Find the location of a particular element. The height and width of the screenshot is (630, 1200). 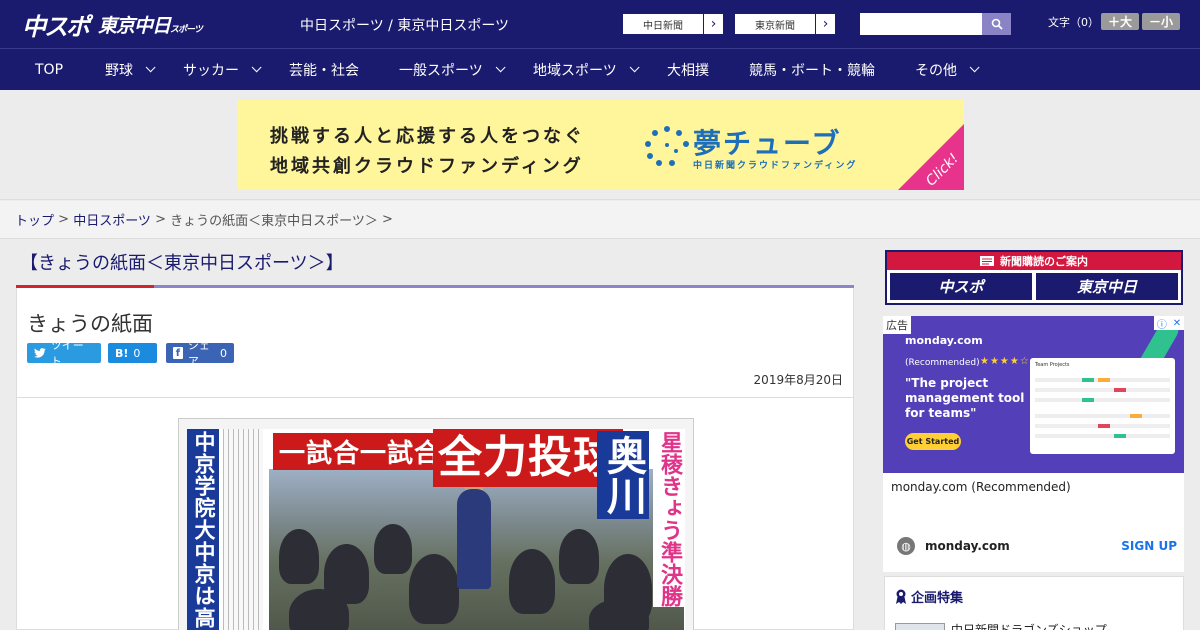

ad-get-started-button: Get Started is located at coordinates (933, 441).